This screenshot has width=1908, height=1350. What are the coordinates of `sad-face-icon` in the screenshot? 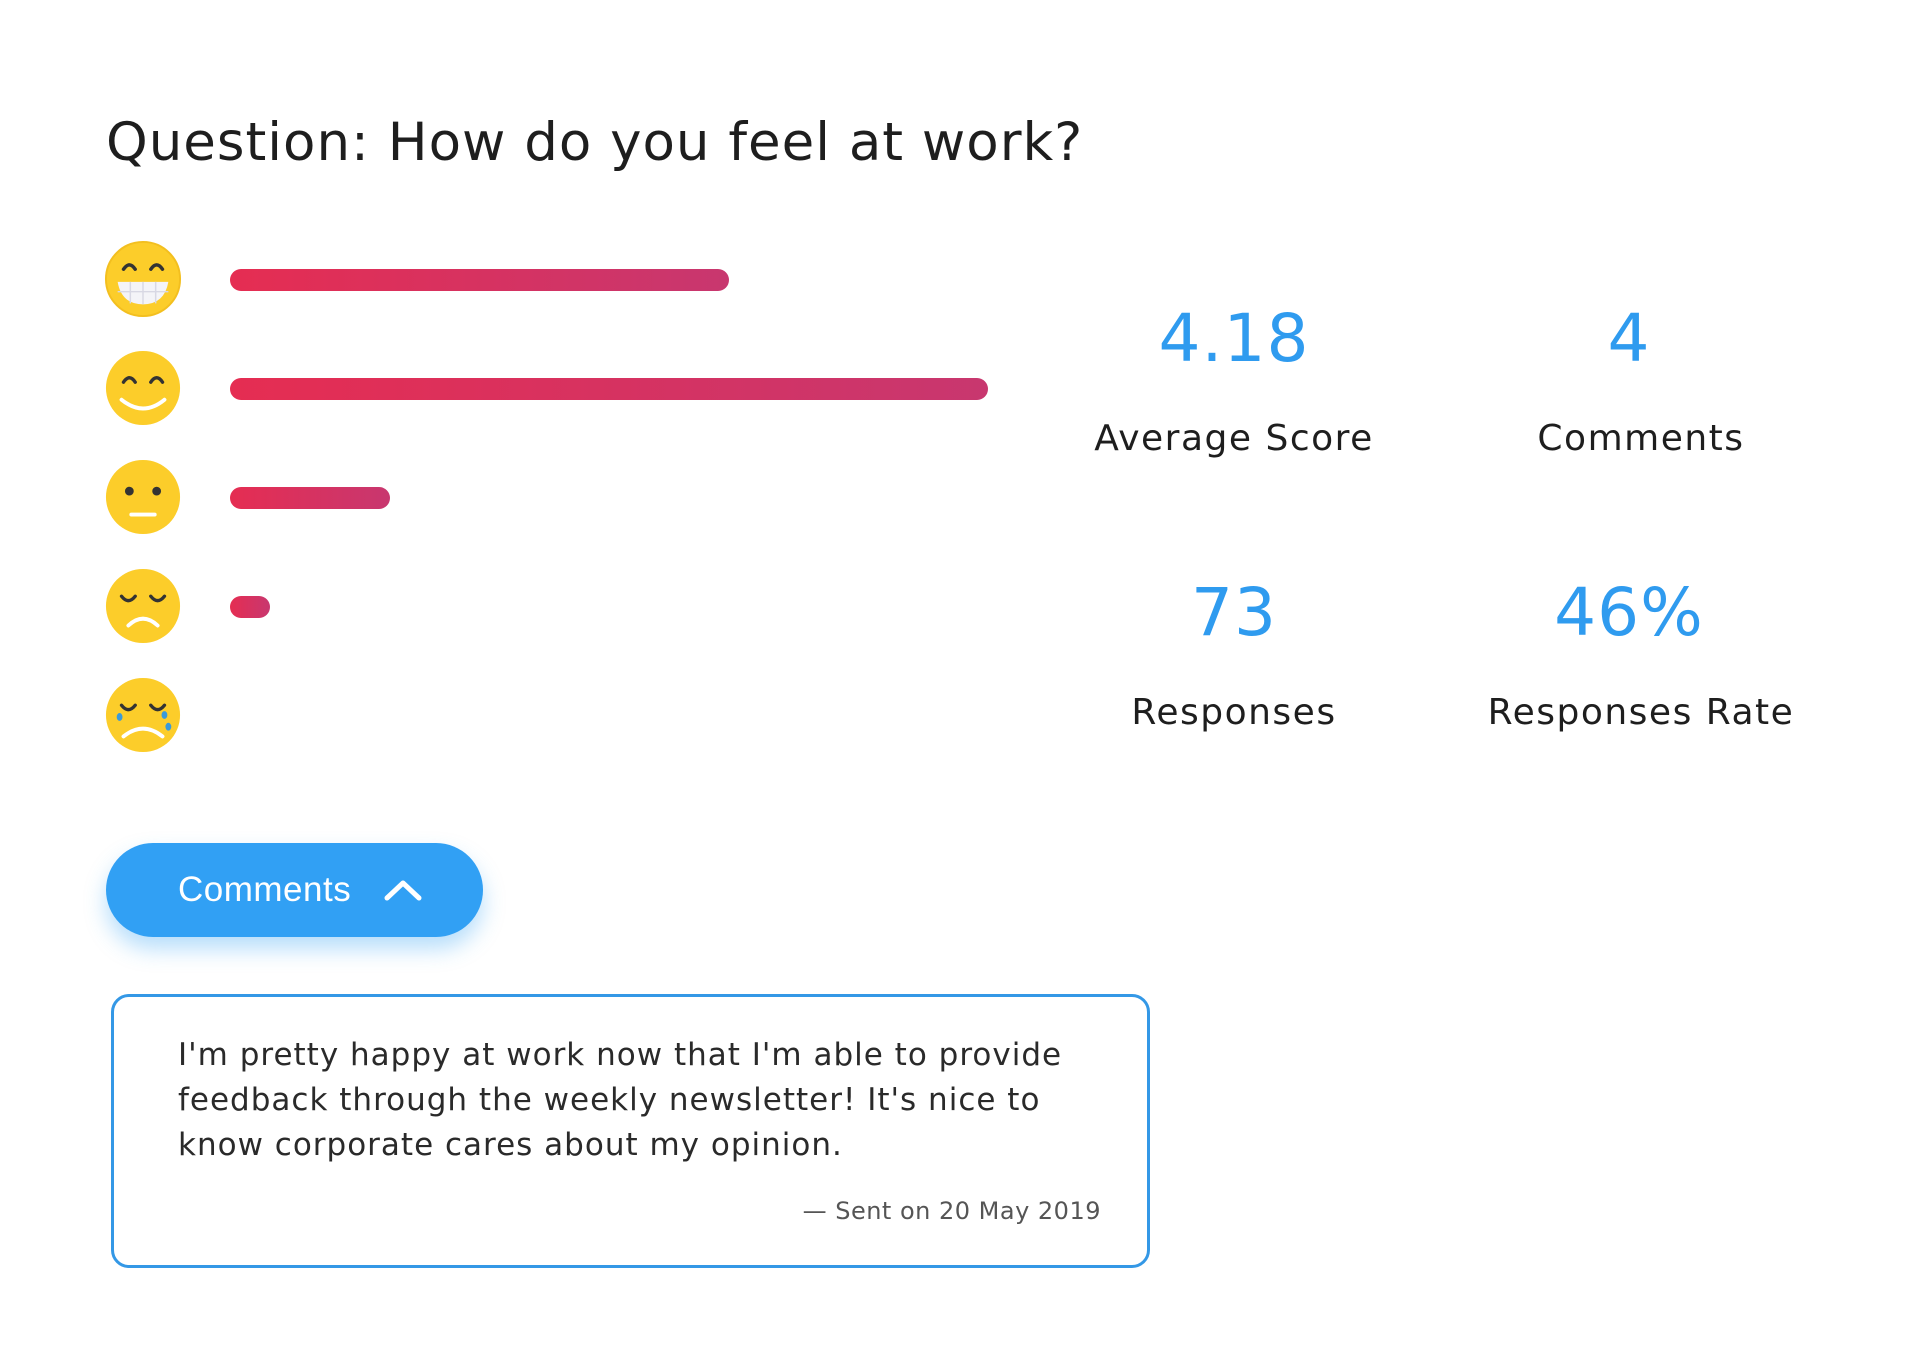 It's located at (143, 606).